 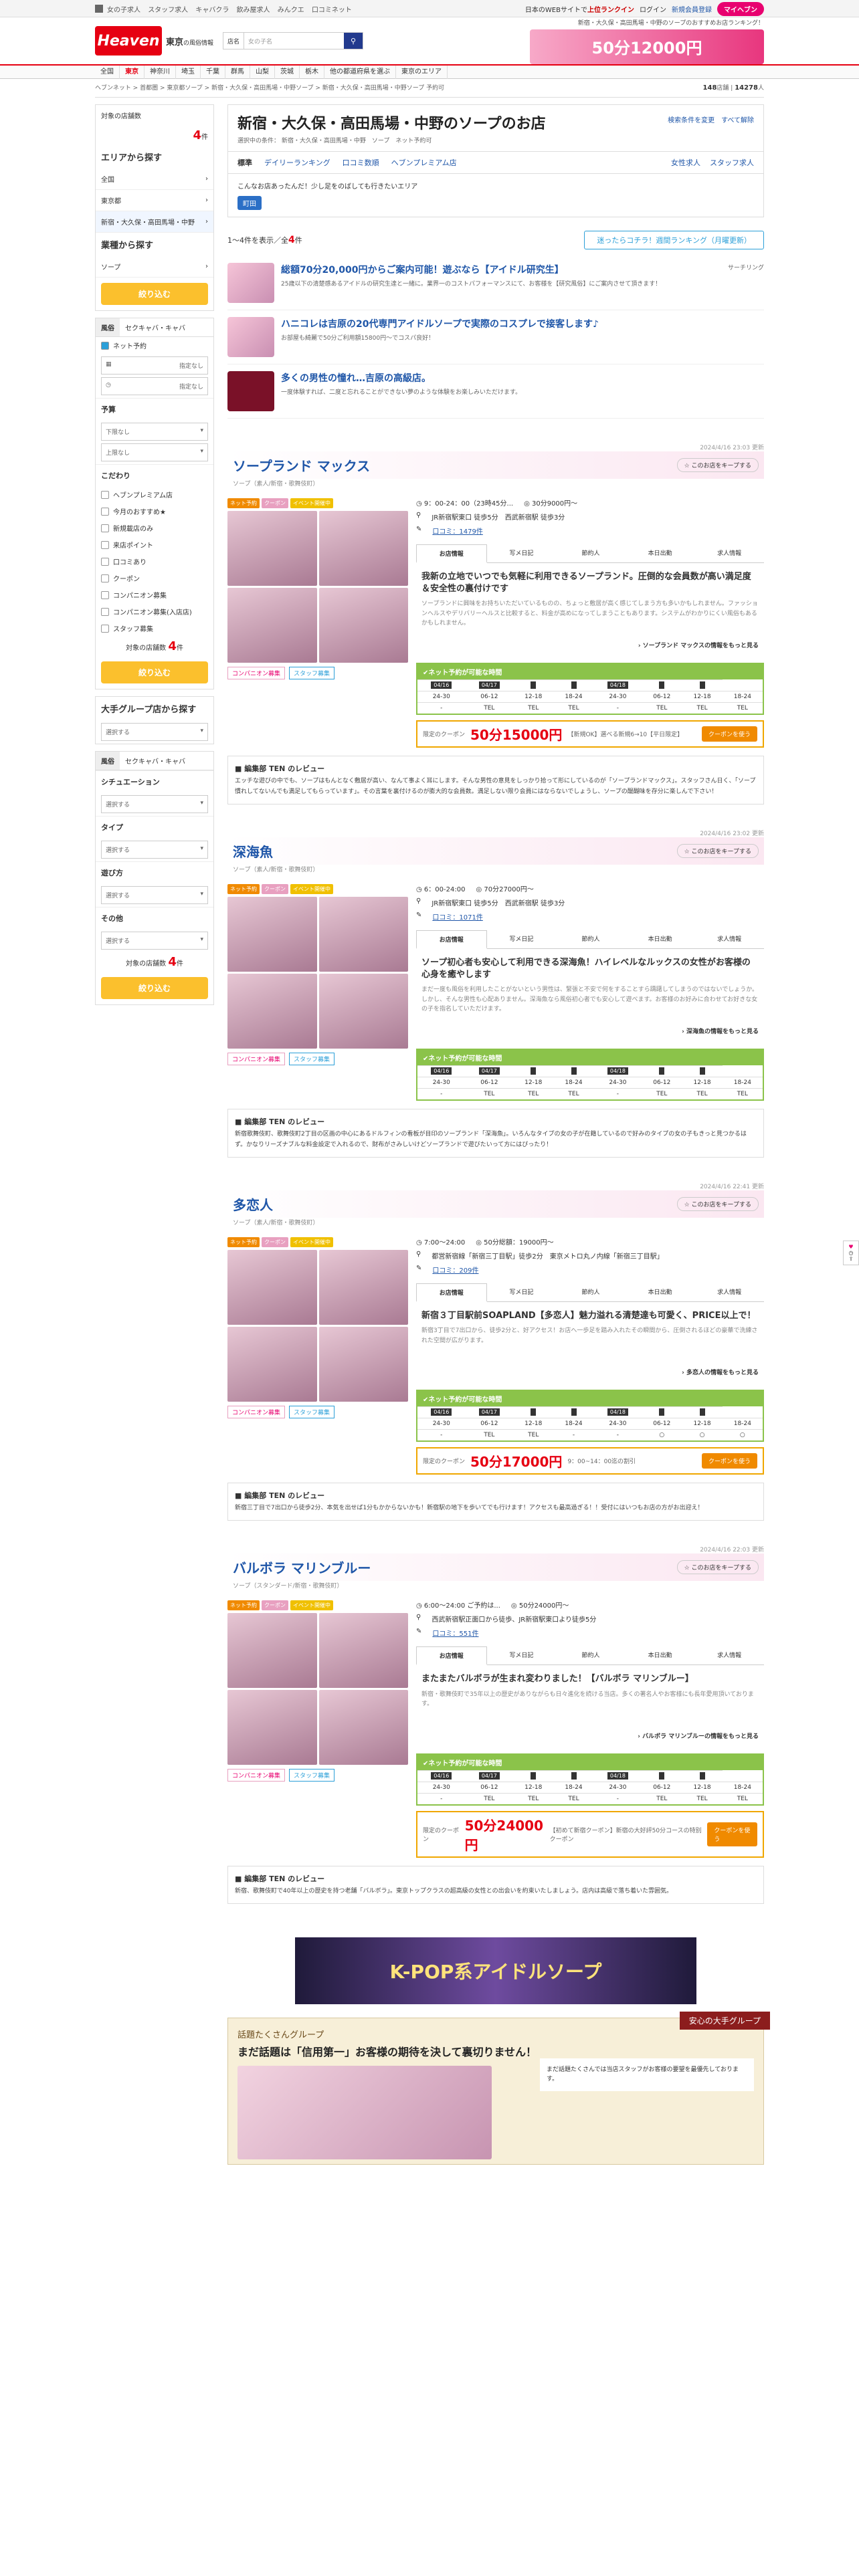 What do you see at coordinates (154, 511) in the screenshot?
I see `kodawari-option: 今月のおすすめ★` at bounding box center [154, 511].